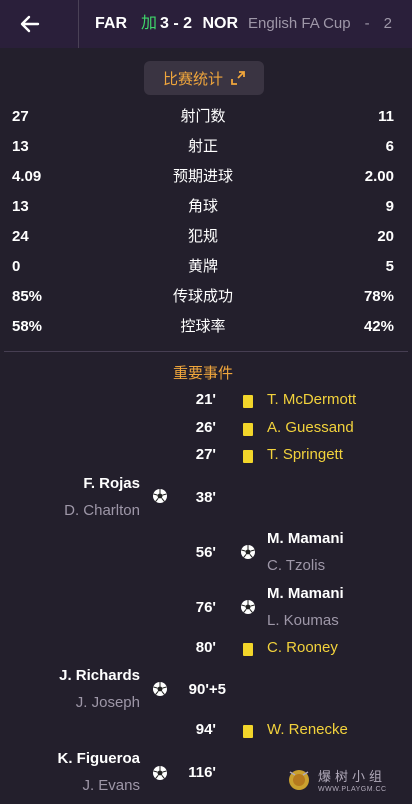  I want to click on stat-row-passes-completed: 85% 传球成功 78%, so click(206, 297).